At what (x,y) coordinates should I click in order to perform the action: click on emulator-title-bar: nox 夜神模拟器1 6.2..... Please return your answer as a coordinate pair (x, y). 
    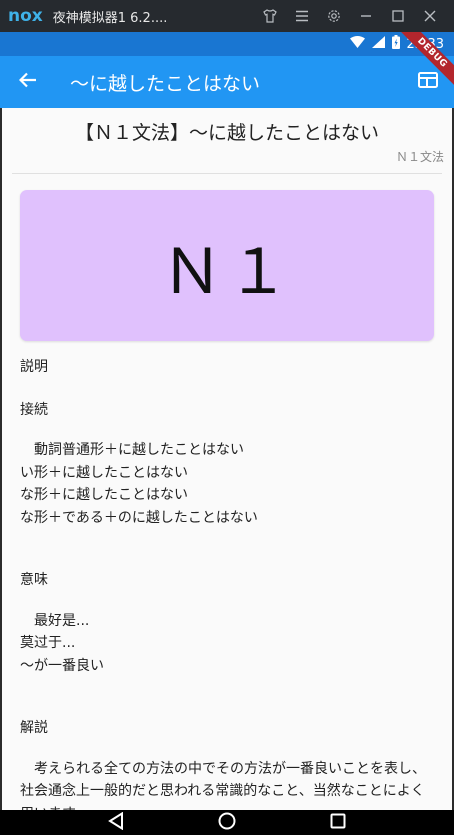
    Looking at the image, I should click on (227, 16).